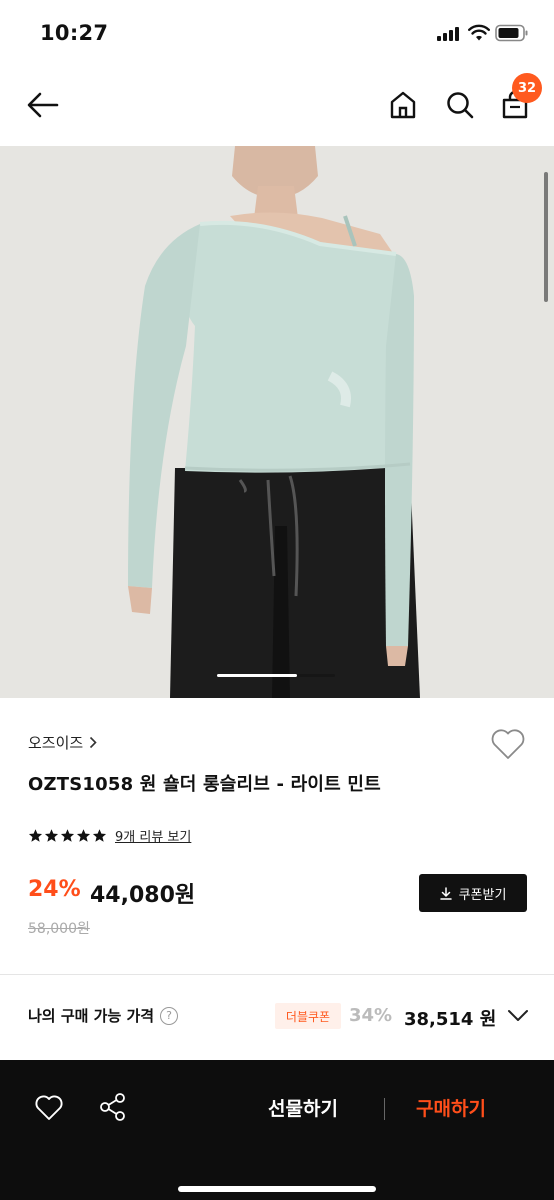 Image resolution: width=554 pixels, height=1200 pixels. What do you see at coordinates (479, 32) in the screenshot?
I see `wifi-icon` at bounding box center [479, 32].